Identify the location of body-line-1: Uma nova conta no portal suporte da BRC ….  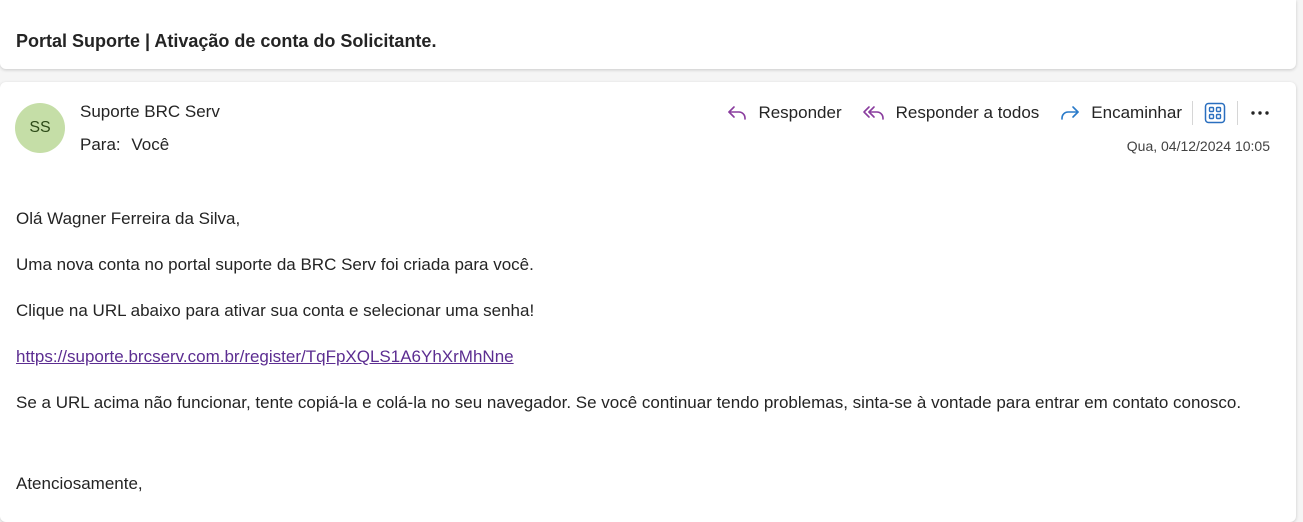
(275, 264).